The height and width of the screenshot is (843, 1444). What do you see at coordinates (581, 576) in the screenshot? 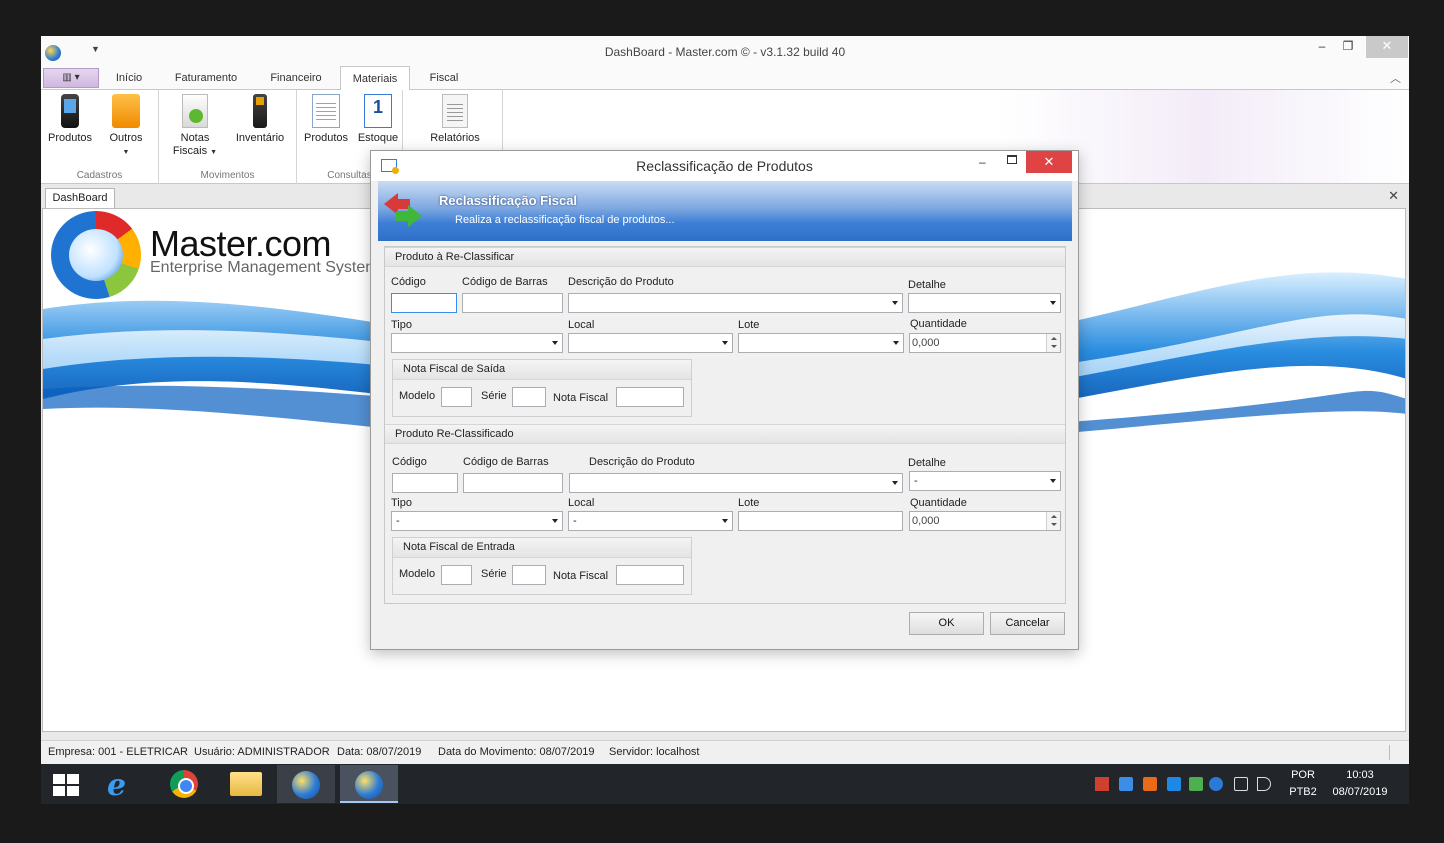
I see `label-nota-fiscal-2: Nota Fiscal` at bounding box center [581, 576].